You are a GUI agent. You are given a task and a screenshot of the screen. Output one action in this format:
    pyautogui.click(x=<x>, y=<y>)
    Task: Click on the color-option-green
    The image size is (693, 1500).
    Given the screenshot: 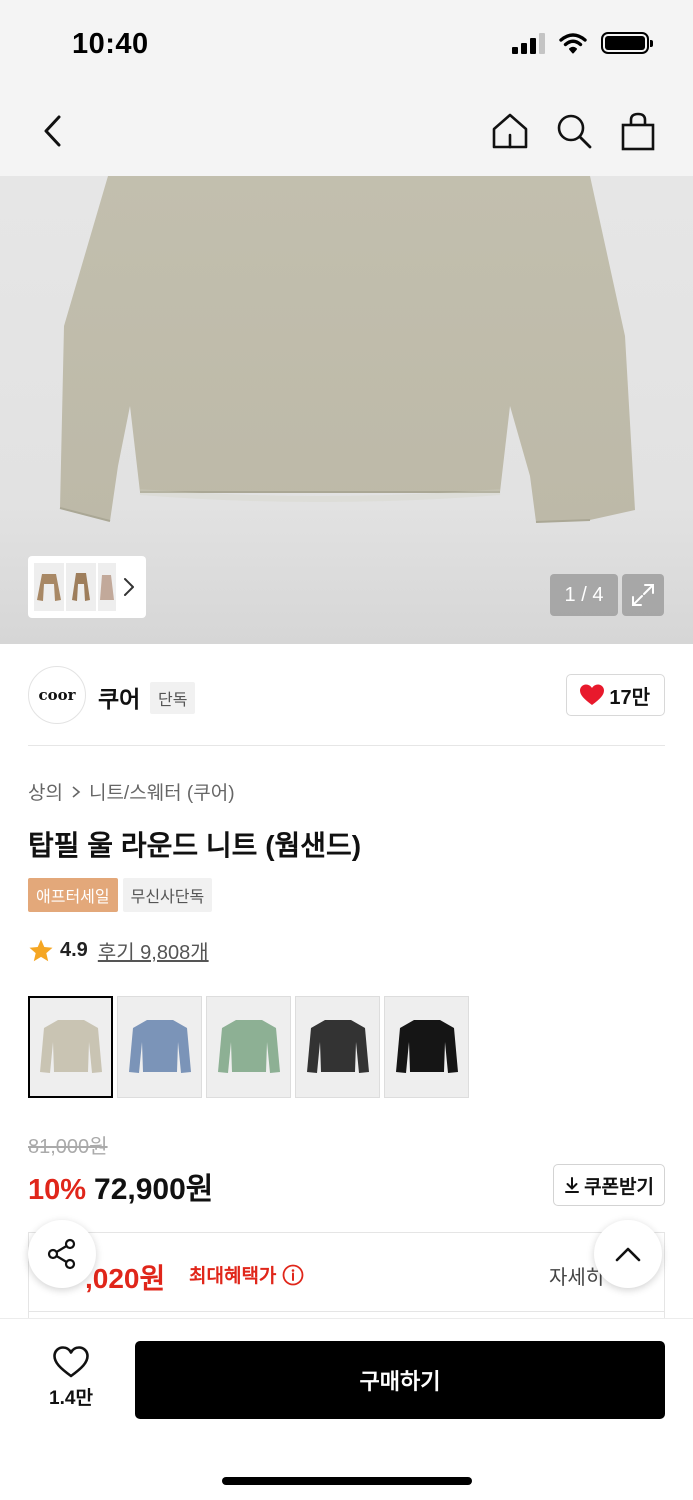 What is the action you would take?
    pyautogui.click(x=248, y=1047)
    